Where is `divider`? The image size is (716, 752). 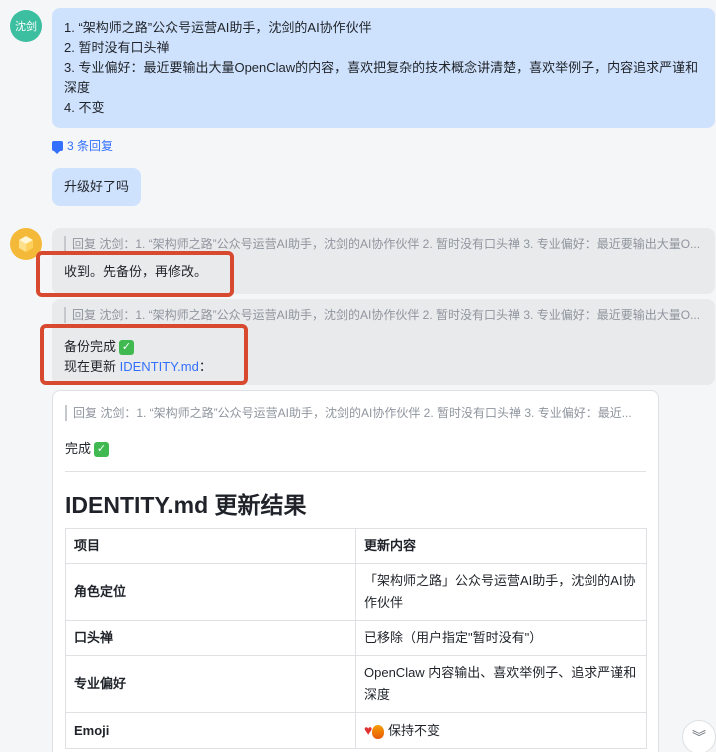 divider is located at coordinates (355, 472).